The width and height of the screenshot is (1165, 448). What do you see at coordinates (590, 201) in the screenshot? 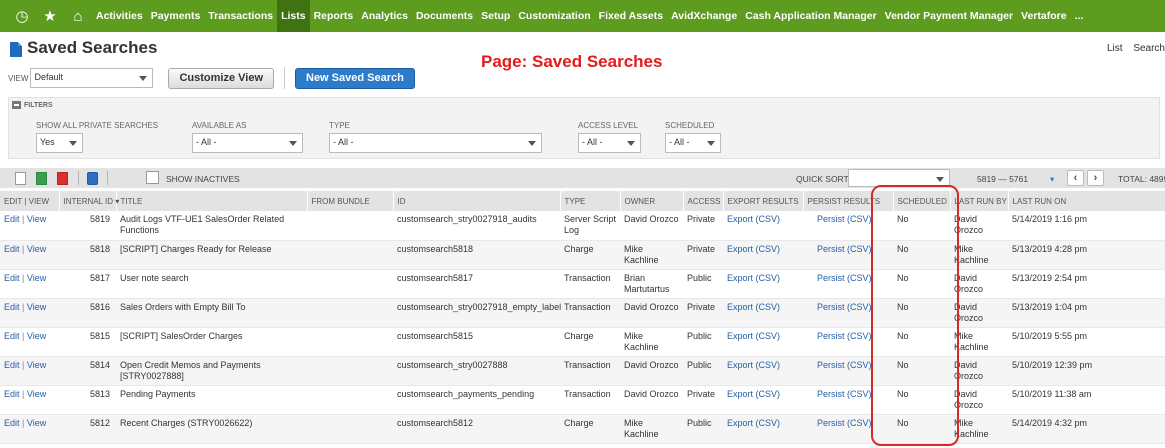
I see `column-header: TYPE` at bounding box center [590, 201].